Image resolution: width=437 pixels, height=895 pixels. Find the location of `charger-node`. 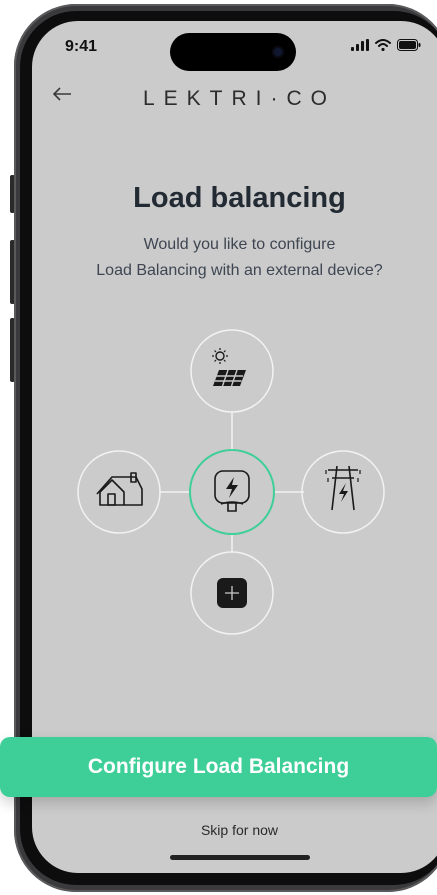

charger-node is located at coordinates (232, 492).